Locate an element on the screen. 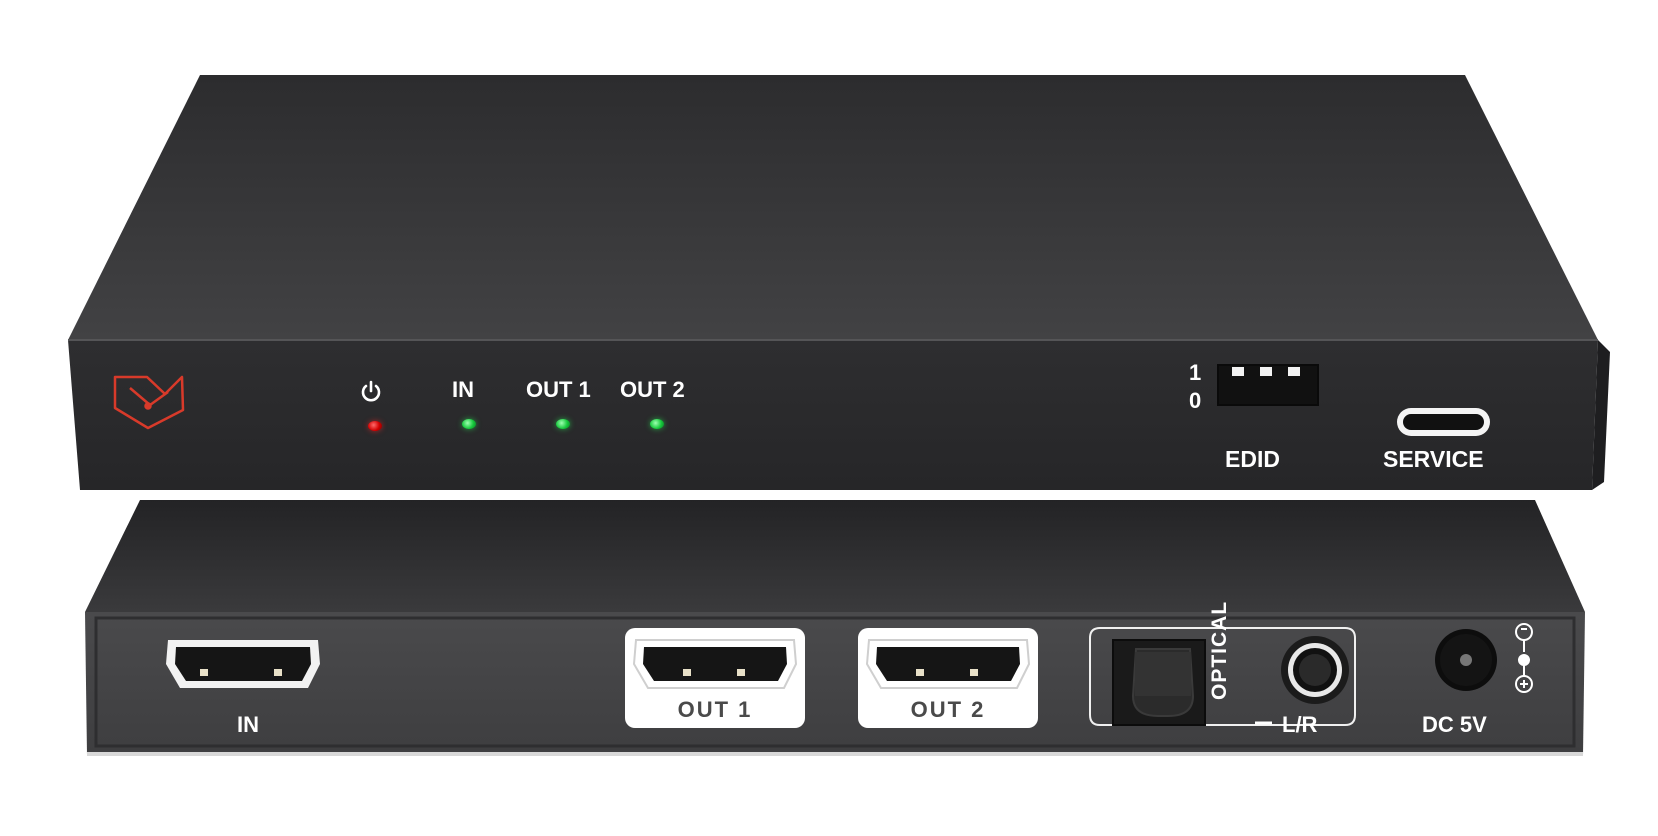  out2-led is located at coordinates (657, 424).